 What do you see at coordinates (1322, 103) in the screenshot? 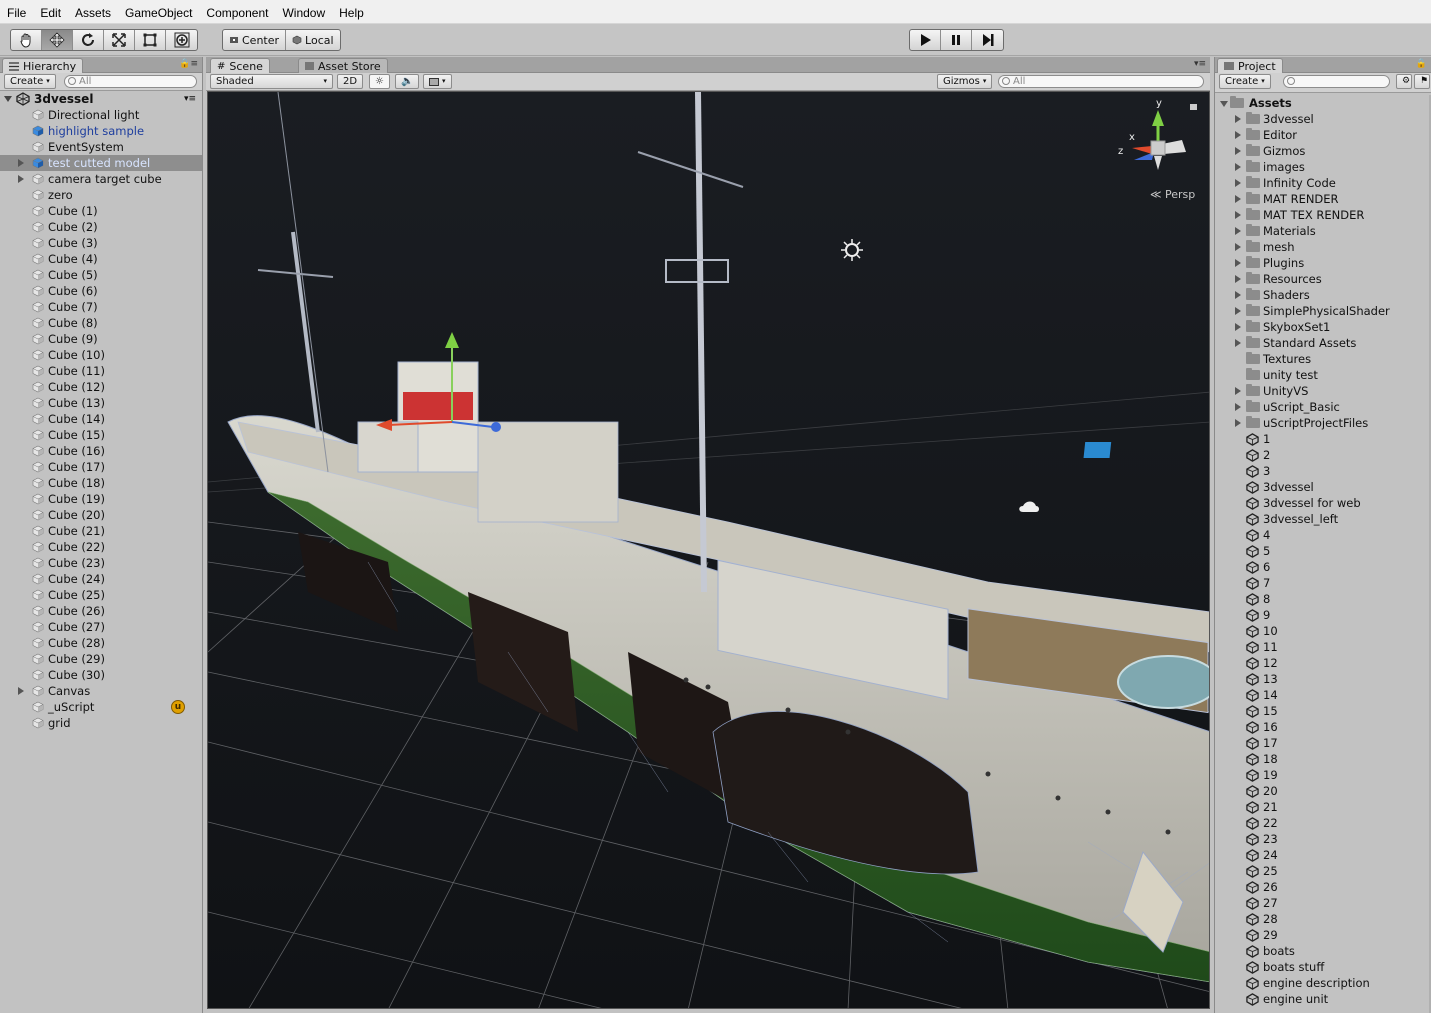
I see `assets-root-row: Assets` at bounding box center [1322, 103].